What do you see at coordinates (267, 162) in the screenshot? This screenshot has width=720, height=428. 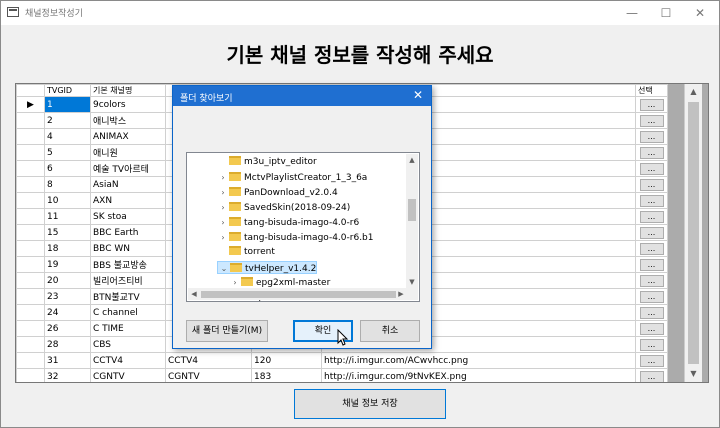 I see `tree-node: m3u_iptv_editor` at bounding box center [267, 162].